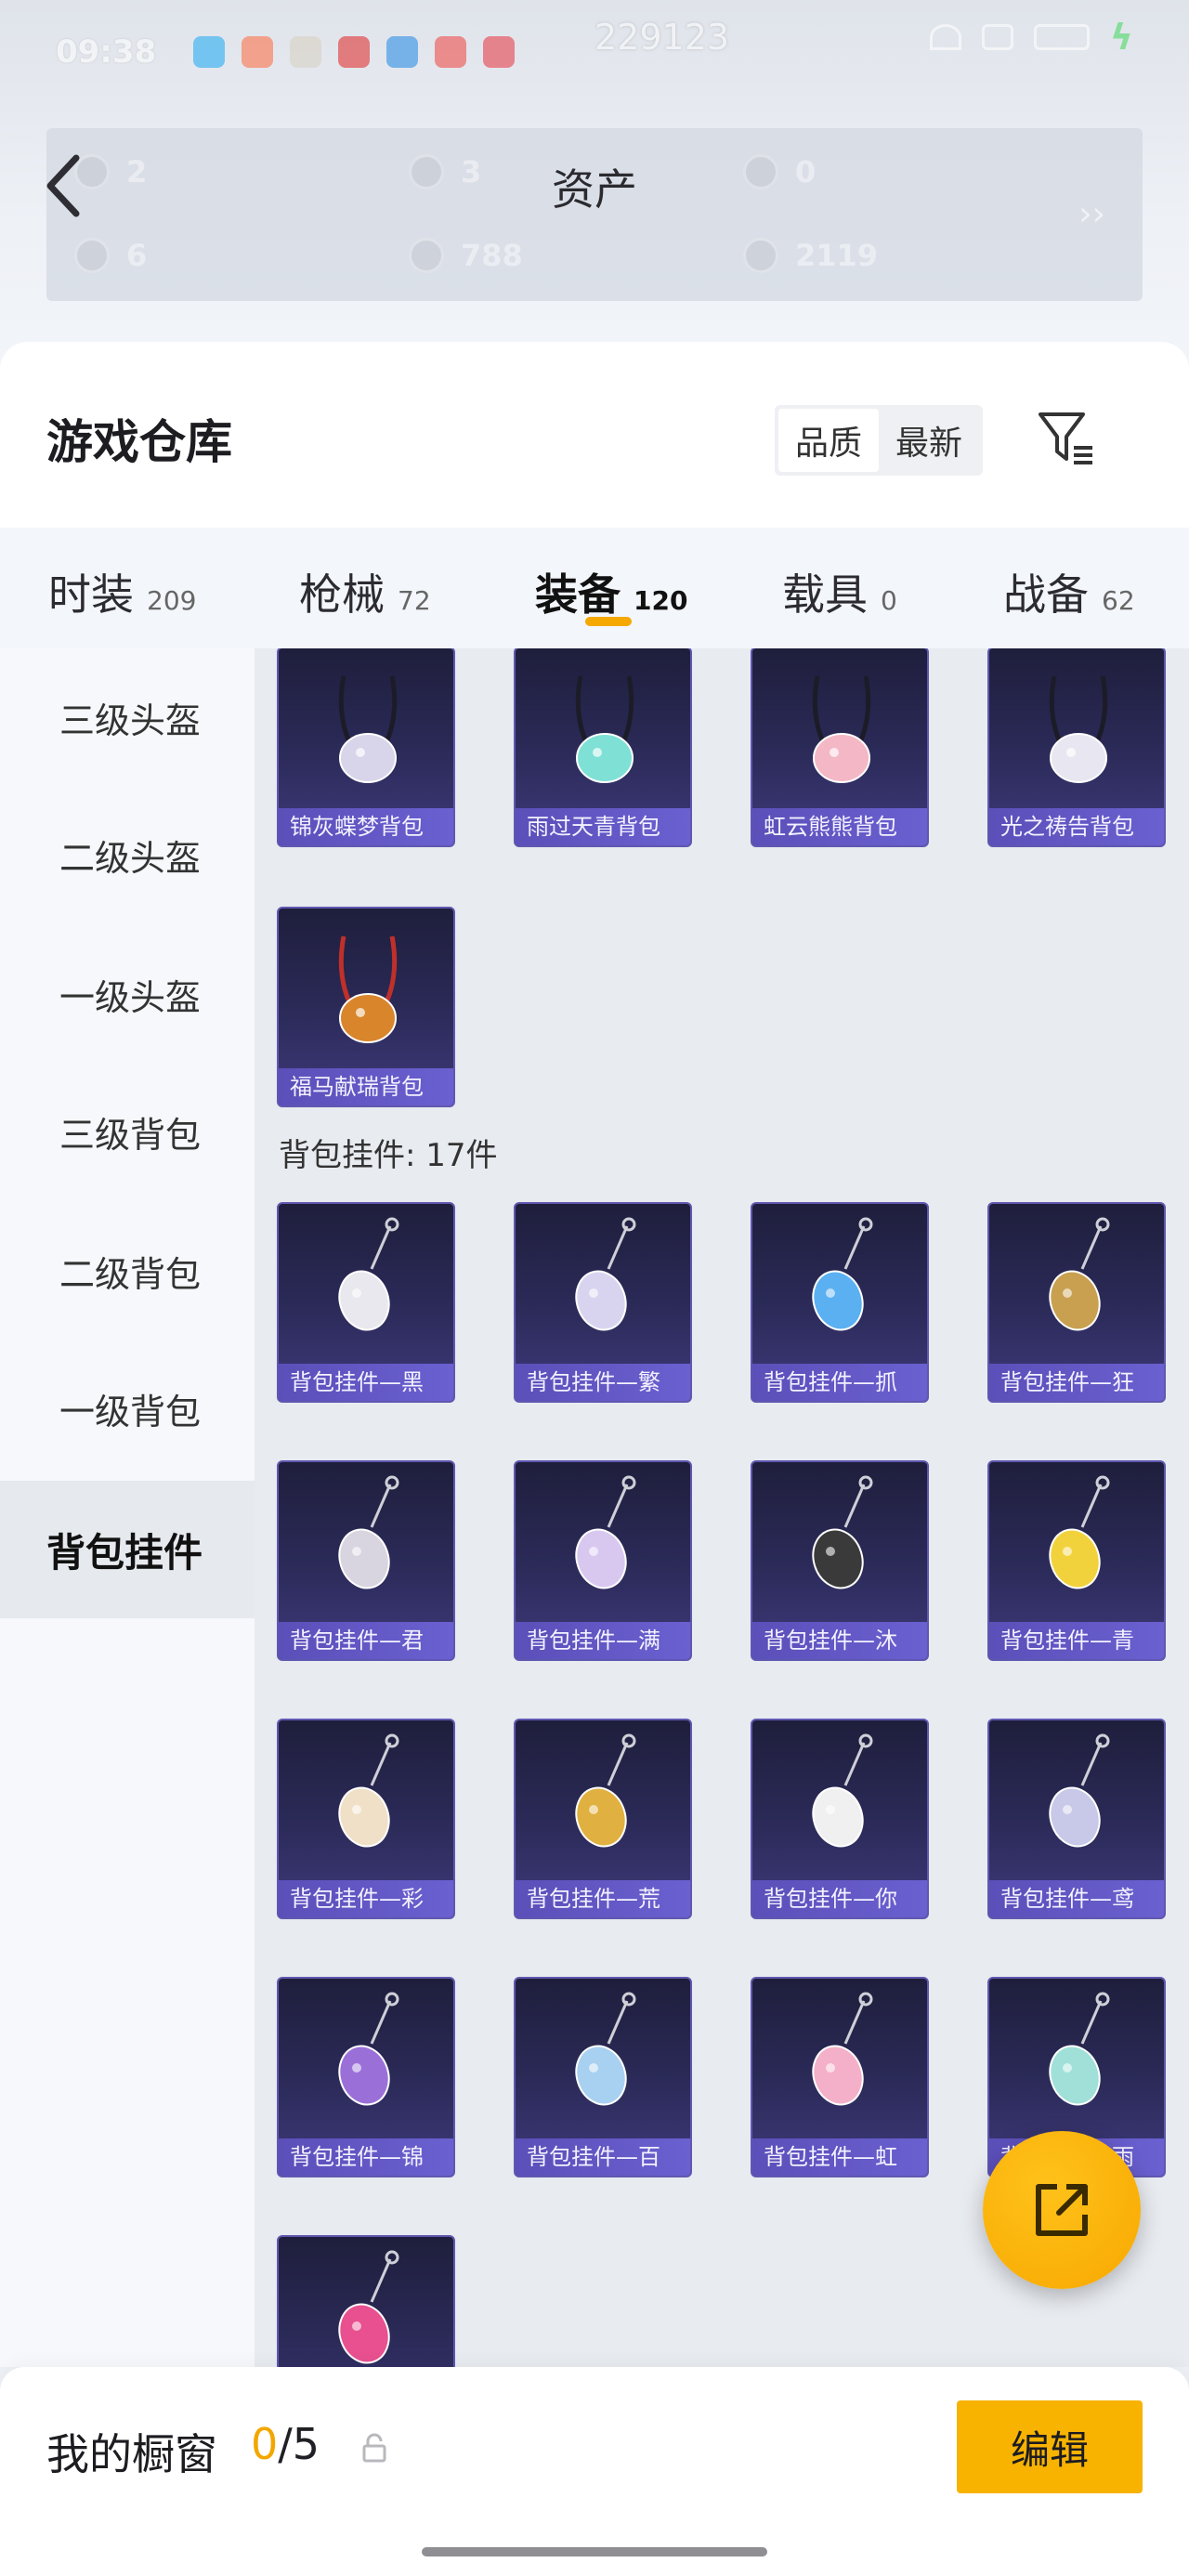 The image size is (1189, 2576). Describe the element at coordinates (451, 52) in the screenshot. I see `video-icon` at that location.